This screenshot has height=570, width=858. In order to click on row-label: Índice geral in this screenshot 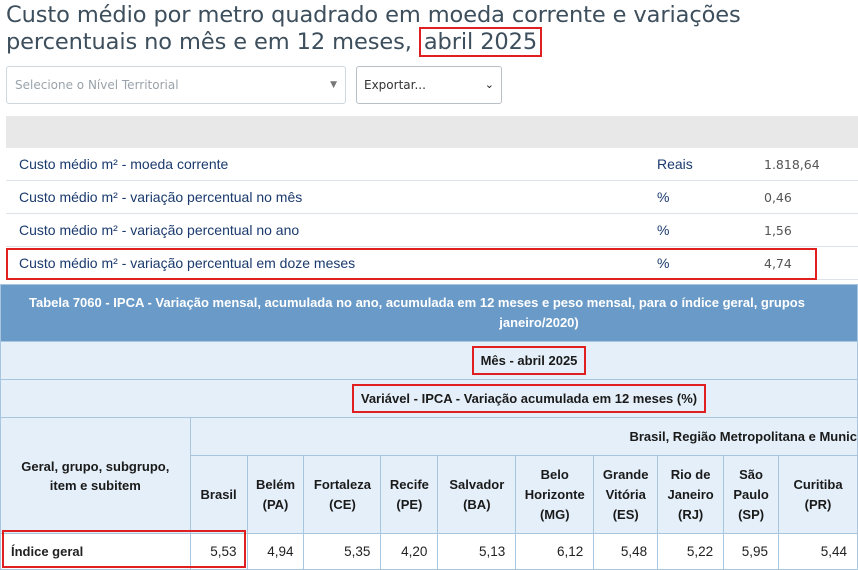, I will do `click(95, 551)`.